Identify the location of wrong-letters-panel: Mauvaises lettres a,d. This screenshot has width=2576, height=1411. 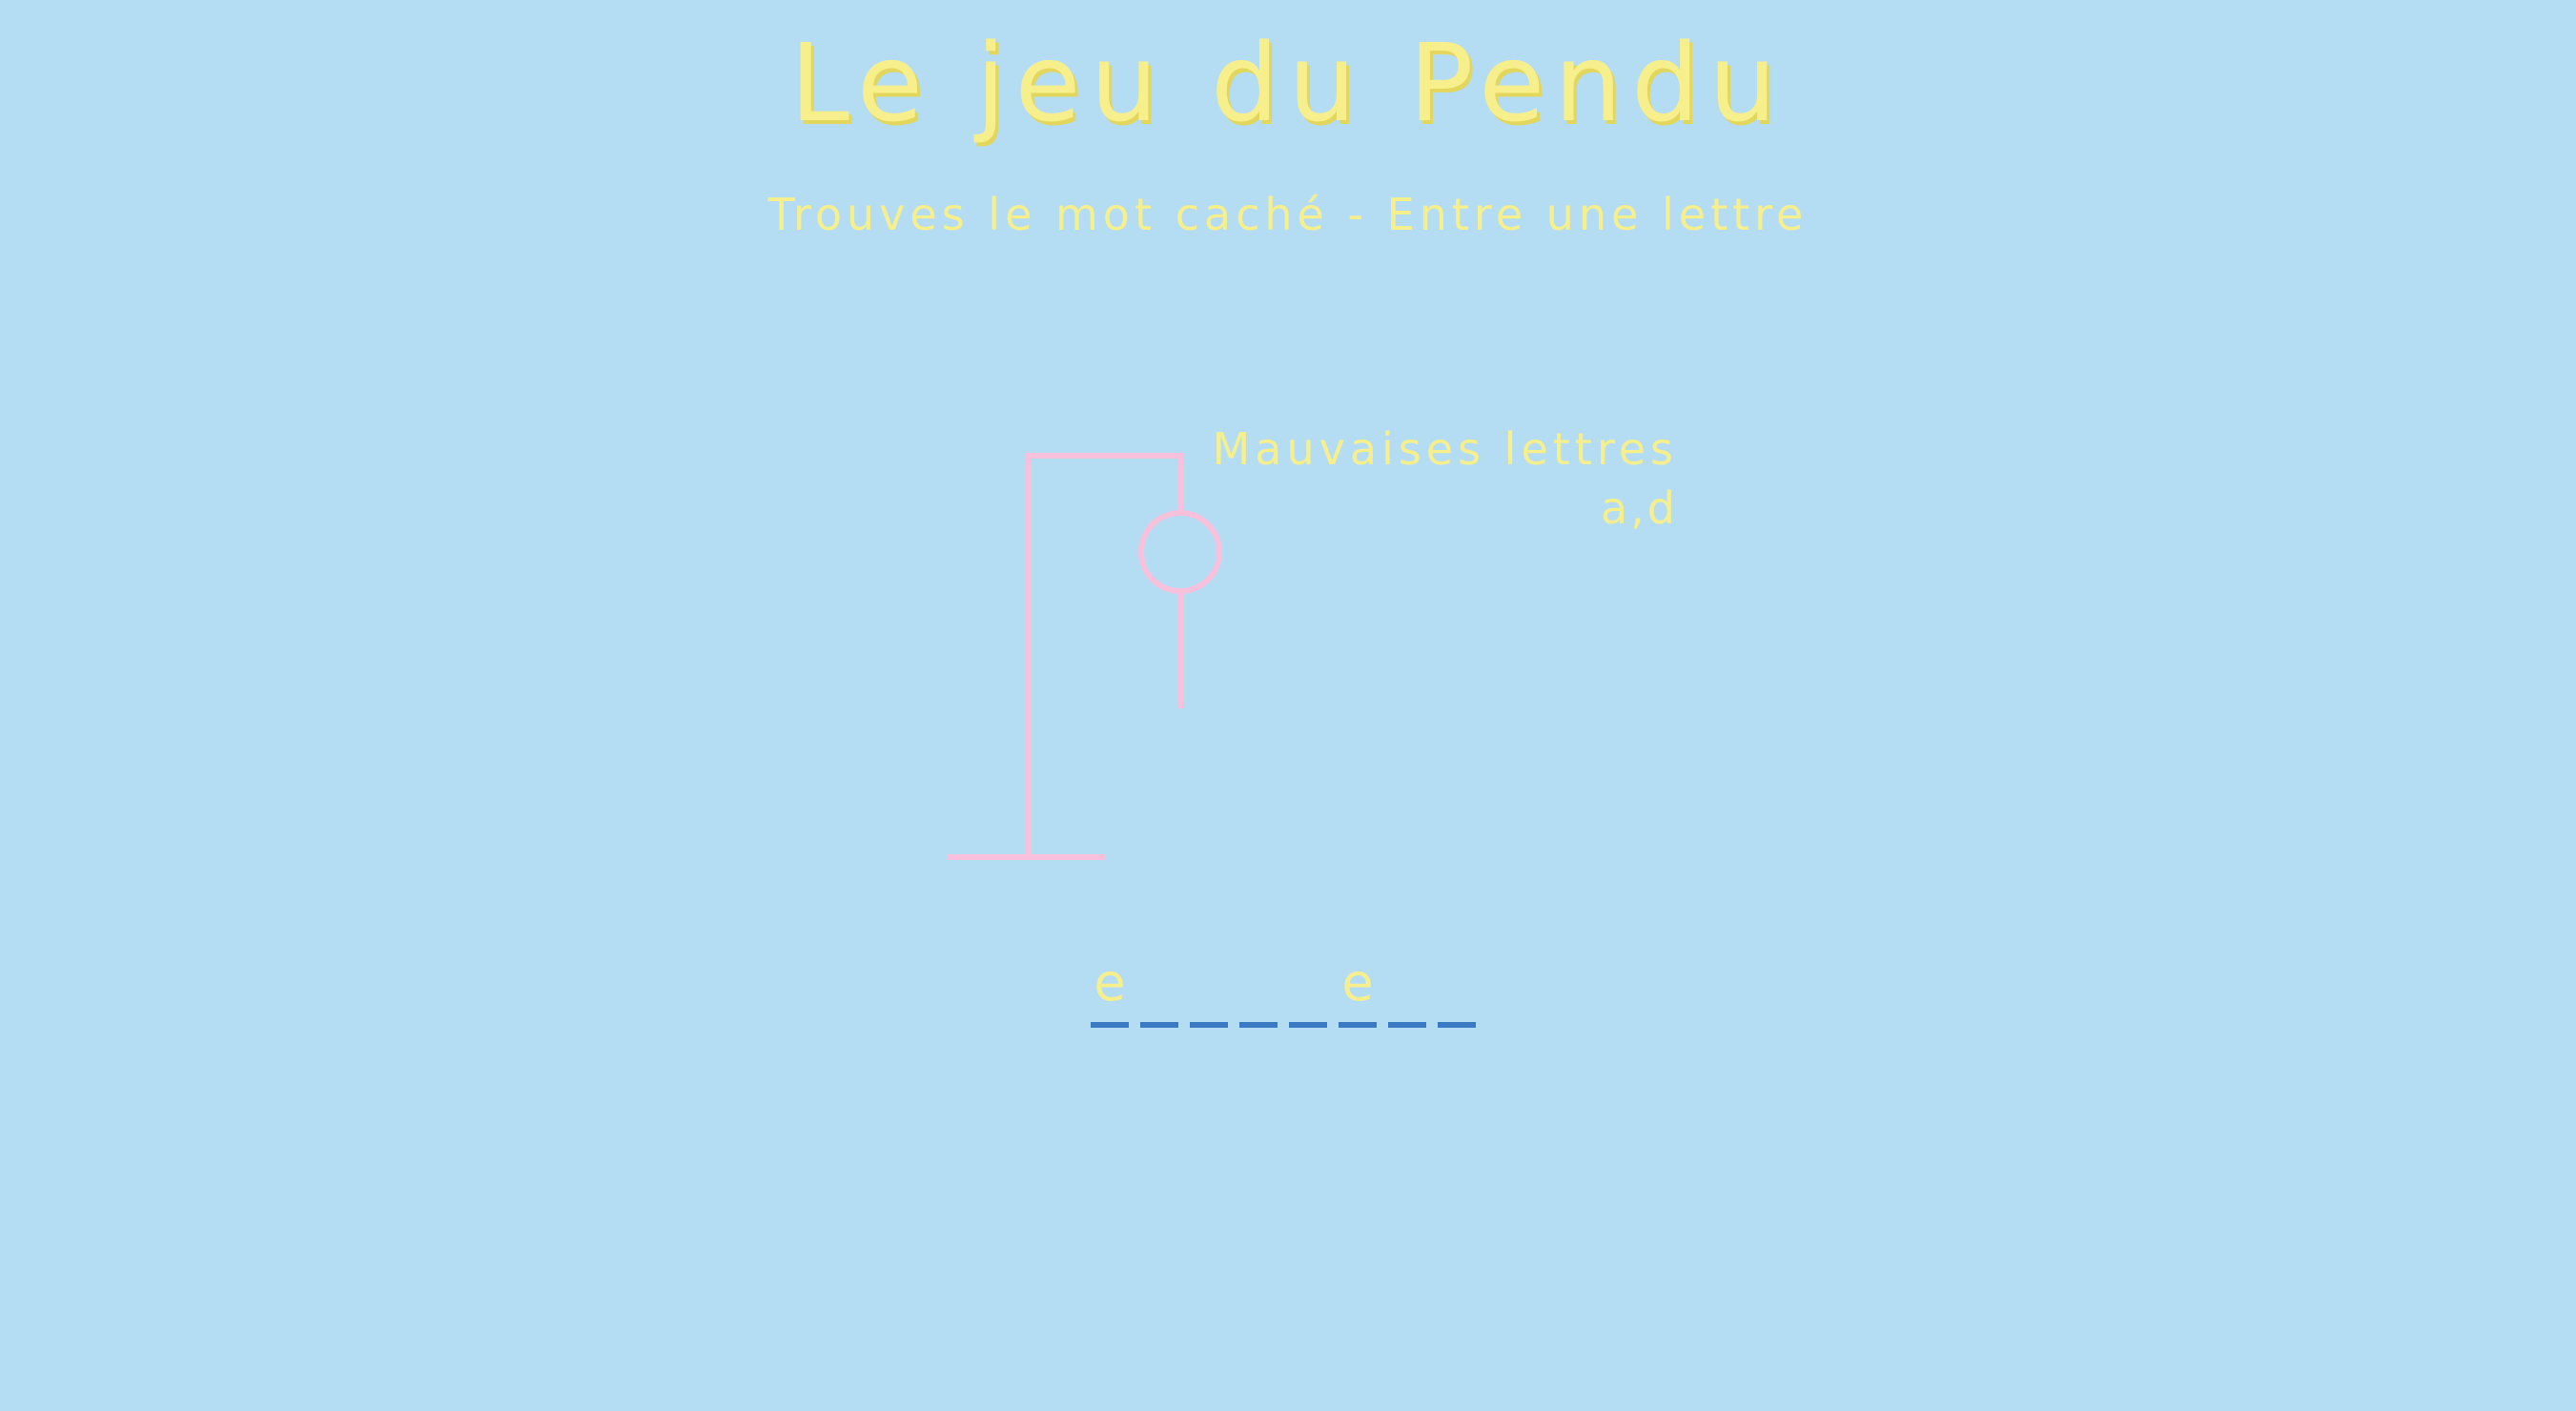
(1430, 478).